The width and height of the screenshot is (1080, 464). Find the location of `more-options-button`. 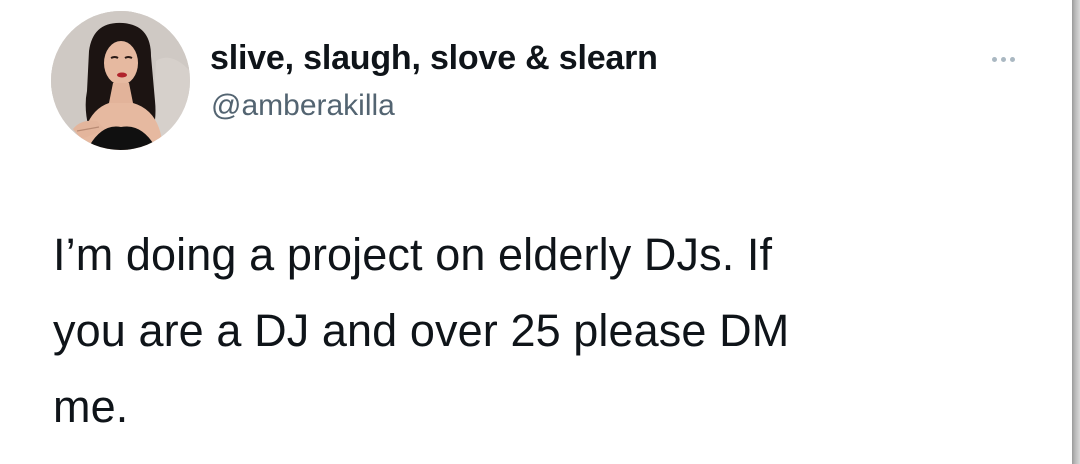

more-options-button is located at coordinates (1003, 59).